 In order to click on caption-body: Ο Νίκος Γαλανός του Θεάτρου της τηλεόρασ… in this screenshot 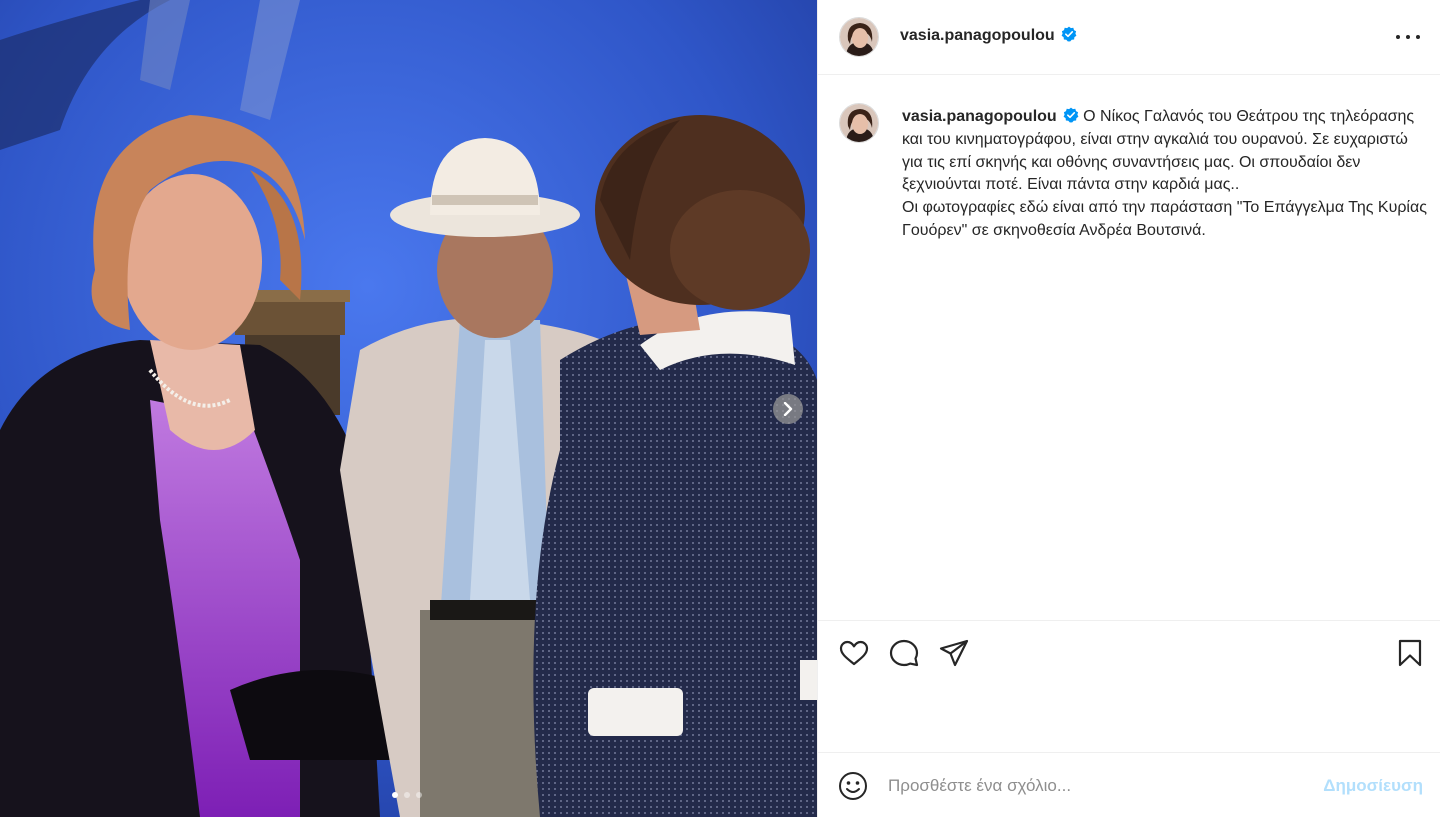, I will do `click(1164, 173)`.